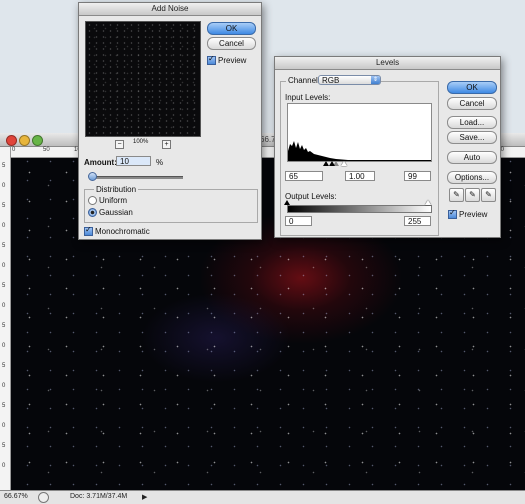  I want to click on vertical-ruler: 5 0 5 0 5 0 5 0 5 0 5 0 5 0 5 0, so click(5, 319).